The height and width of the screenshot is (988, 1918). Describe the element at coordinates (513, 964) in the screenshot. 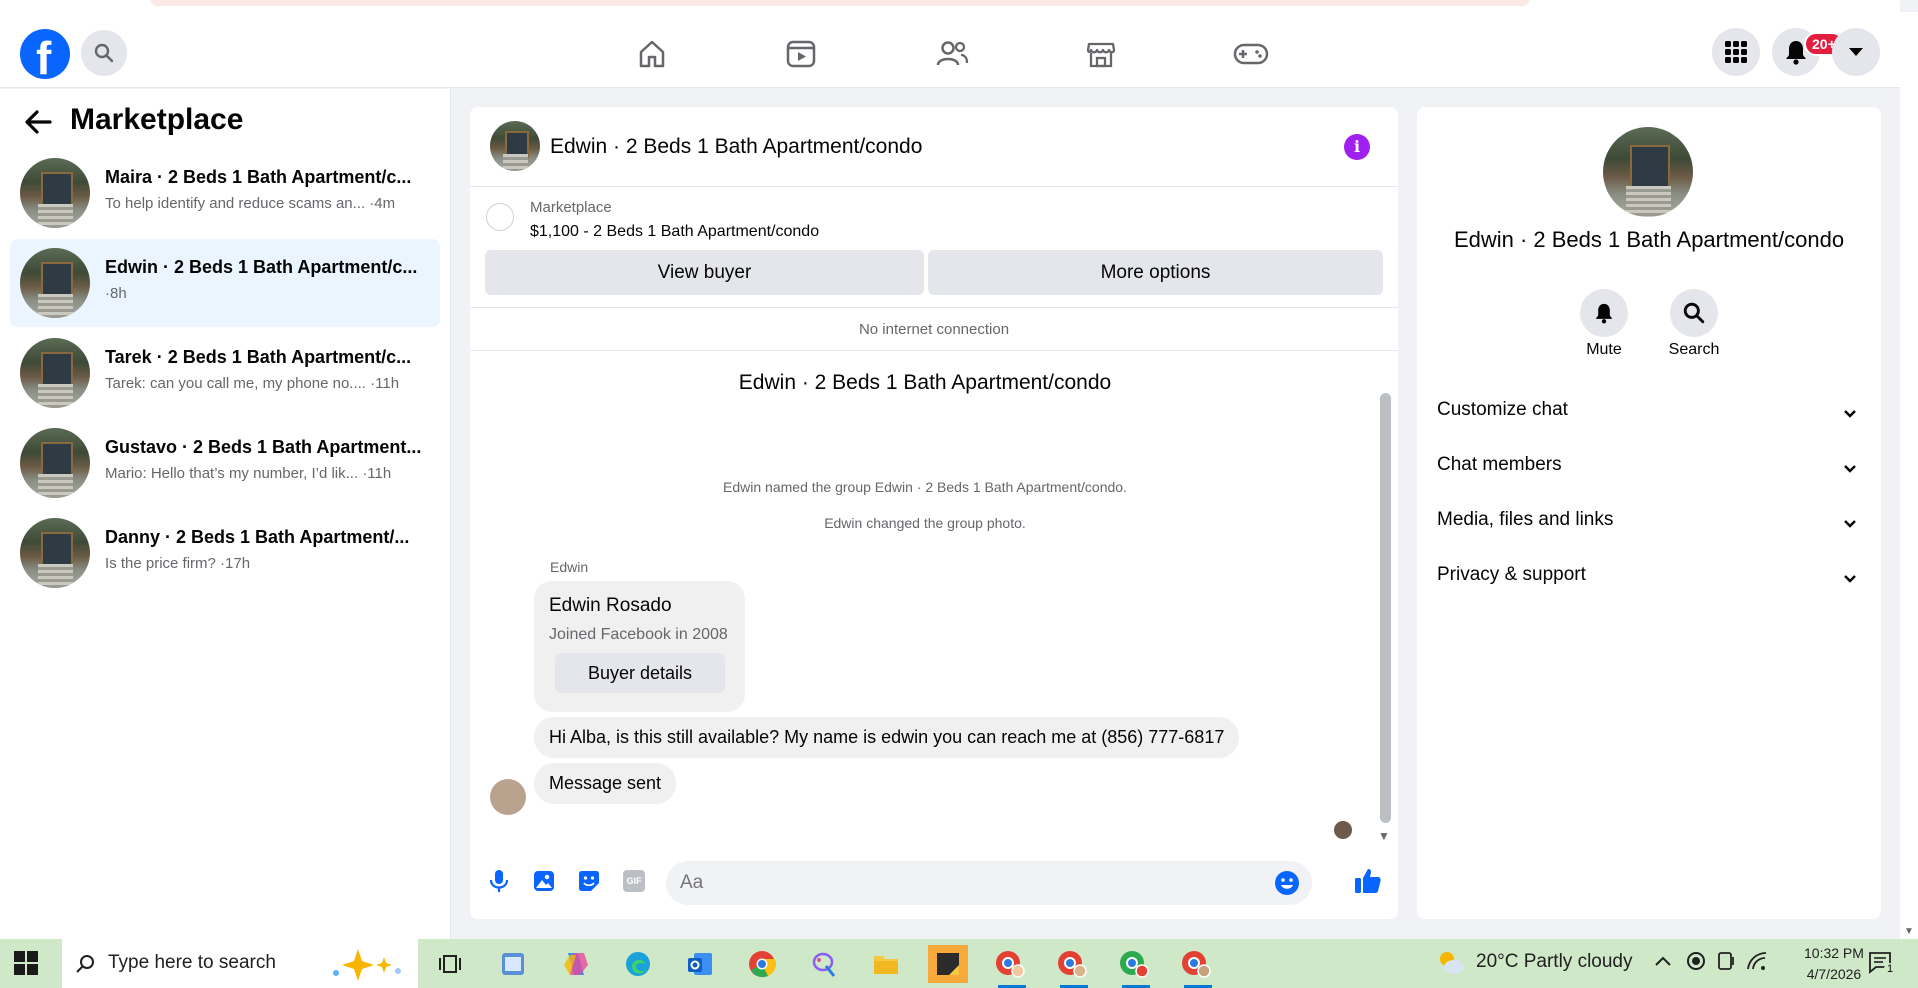

I see `taskbar-app-notes` at that location.